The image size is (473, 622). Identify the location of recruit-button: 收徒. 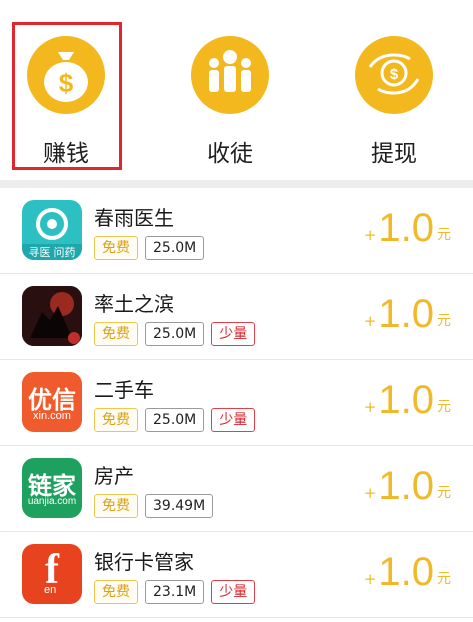
(230, 88).